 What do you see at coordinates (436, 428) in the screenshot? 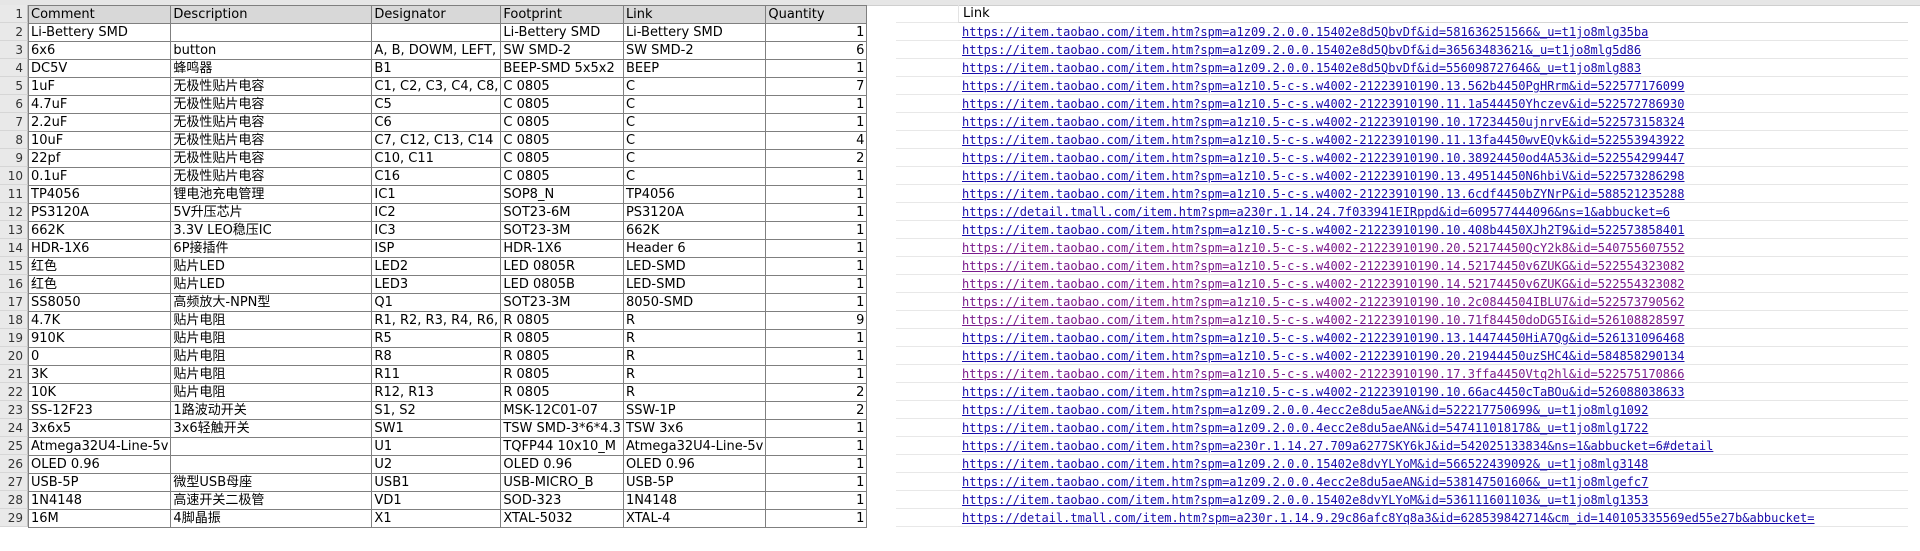
I see `cell-designator: SW1` at bounding box center [436, 428].